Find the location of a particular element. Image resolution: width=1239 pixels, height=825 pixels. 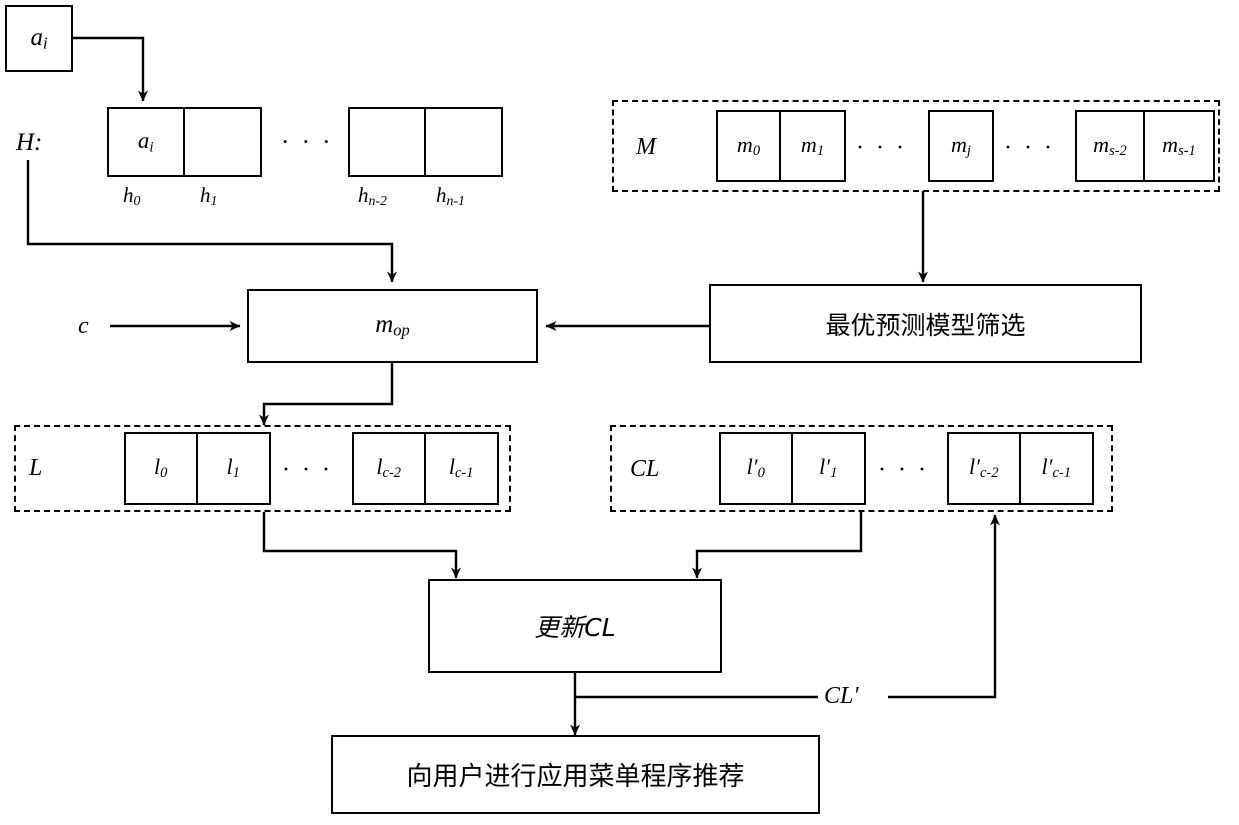

update-cl-label: 更新CL is located at coordinates (575, 627).